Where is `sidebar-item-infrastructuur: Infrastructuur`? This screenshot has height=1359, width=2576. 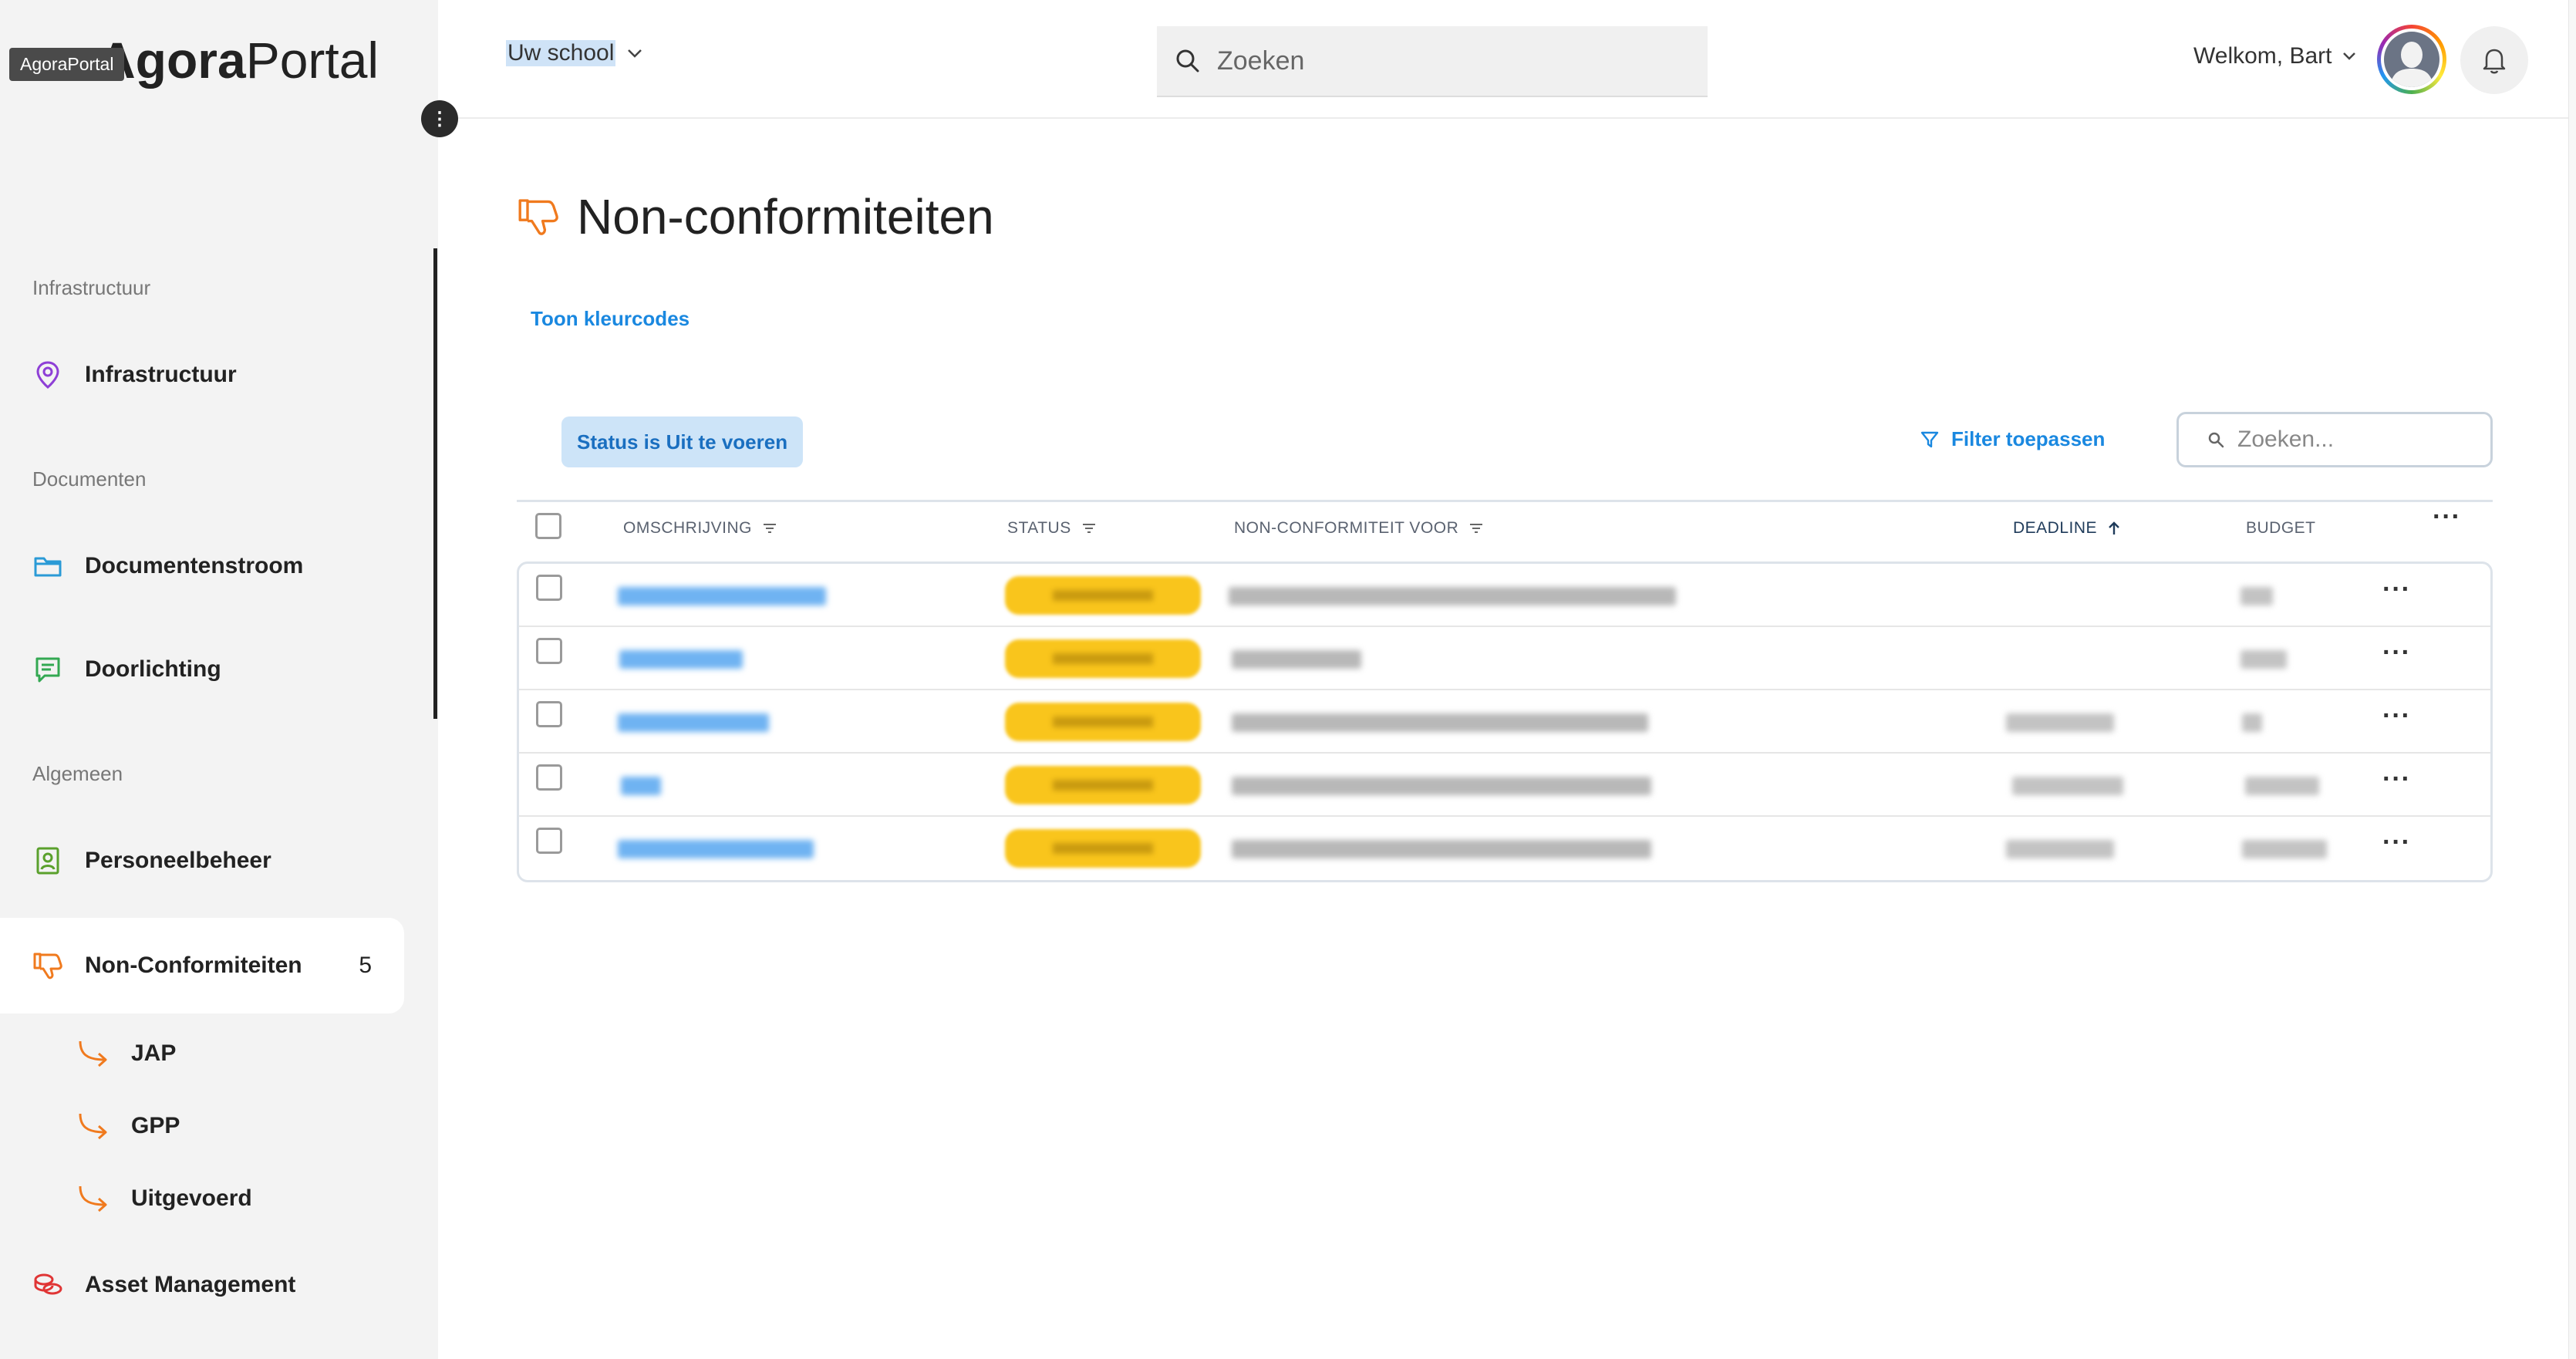 sidebar-item-infrastructuur: Infrastructuur is located at coordinates (202, 375).